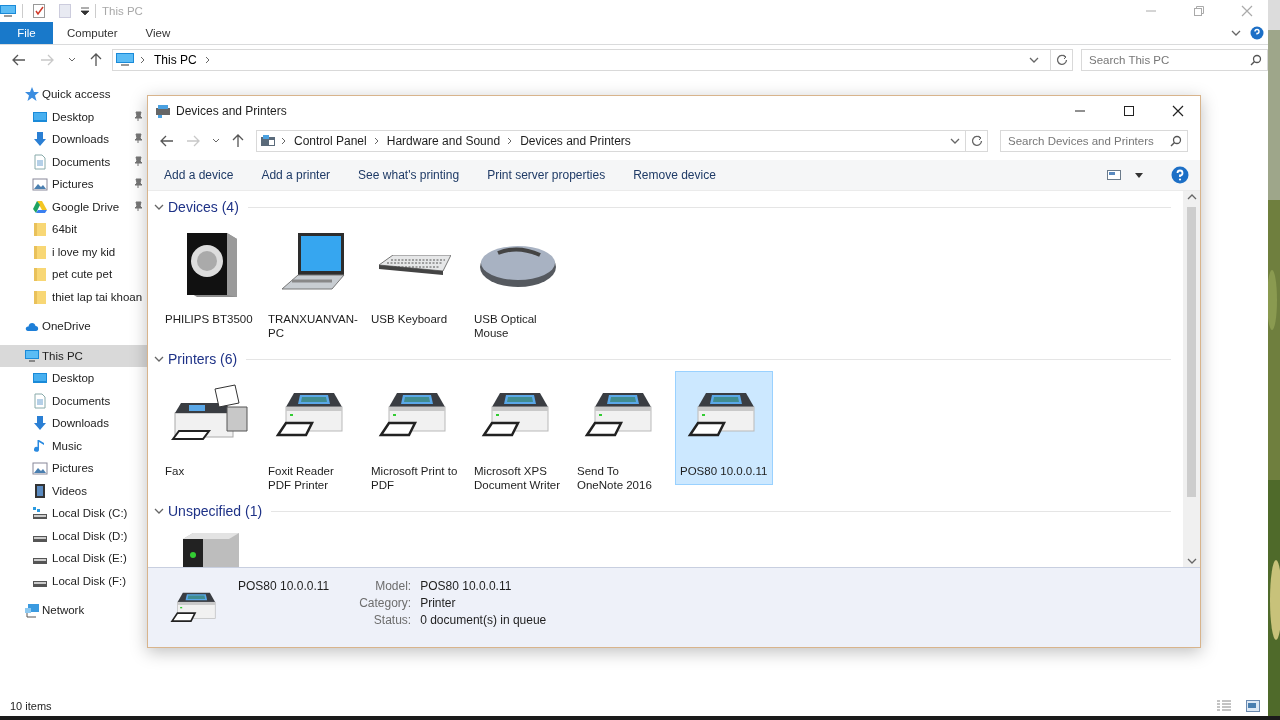 The height and width of the screenshot is (720, 1280). What do you see at coordinates (724, 428) in the screenshot?
I see `device-tile: POS80 10.0.0.11` at bounding box center [724, 428].